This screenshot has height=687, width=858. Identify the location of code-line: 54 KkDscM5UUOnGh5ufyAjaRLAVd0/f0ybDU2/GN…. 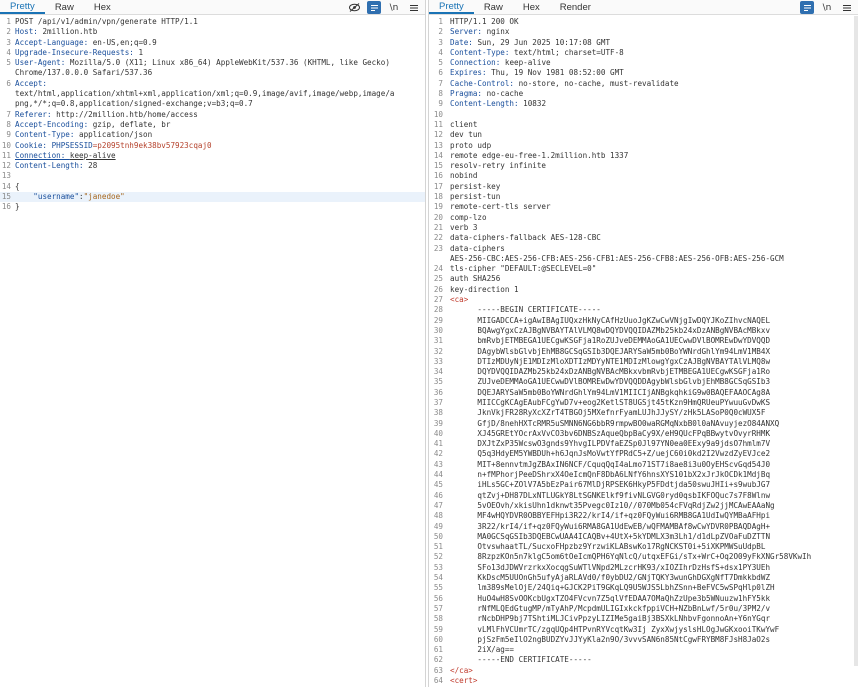
(643, 578).